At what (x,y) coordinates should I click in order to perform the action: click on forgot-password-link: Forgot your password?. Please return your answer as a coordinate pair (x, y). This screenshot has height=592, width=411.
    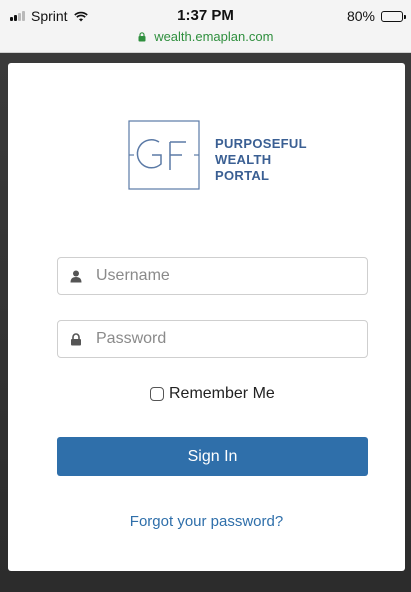
    Looking at the image, I should click on (206, 521).